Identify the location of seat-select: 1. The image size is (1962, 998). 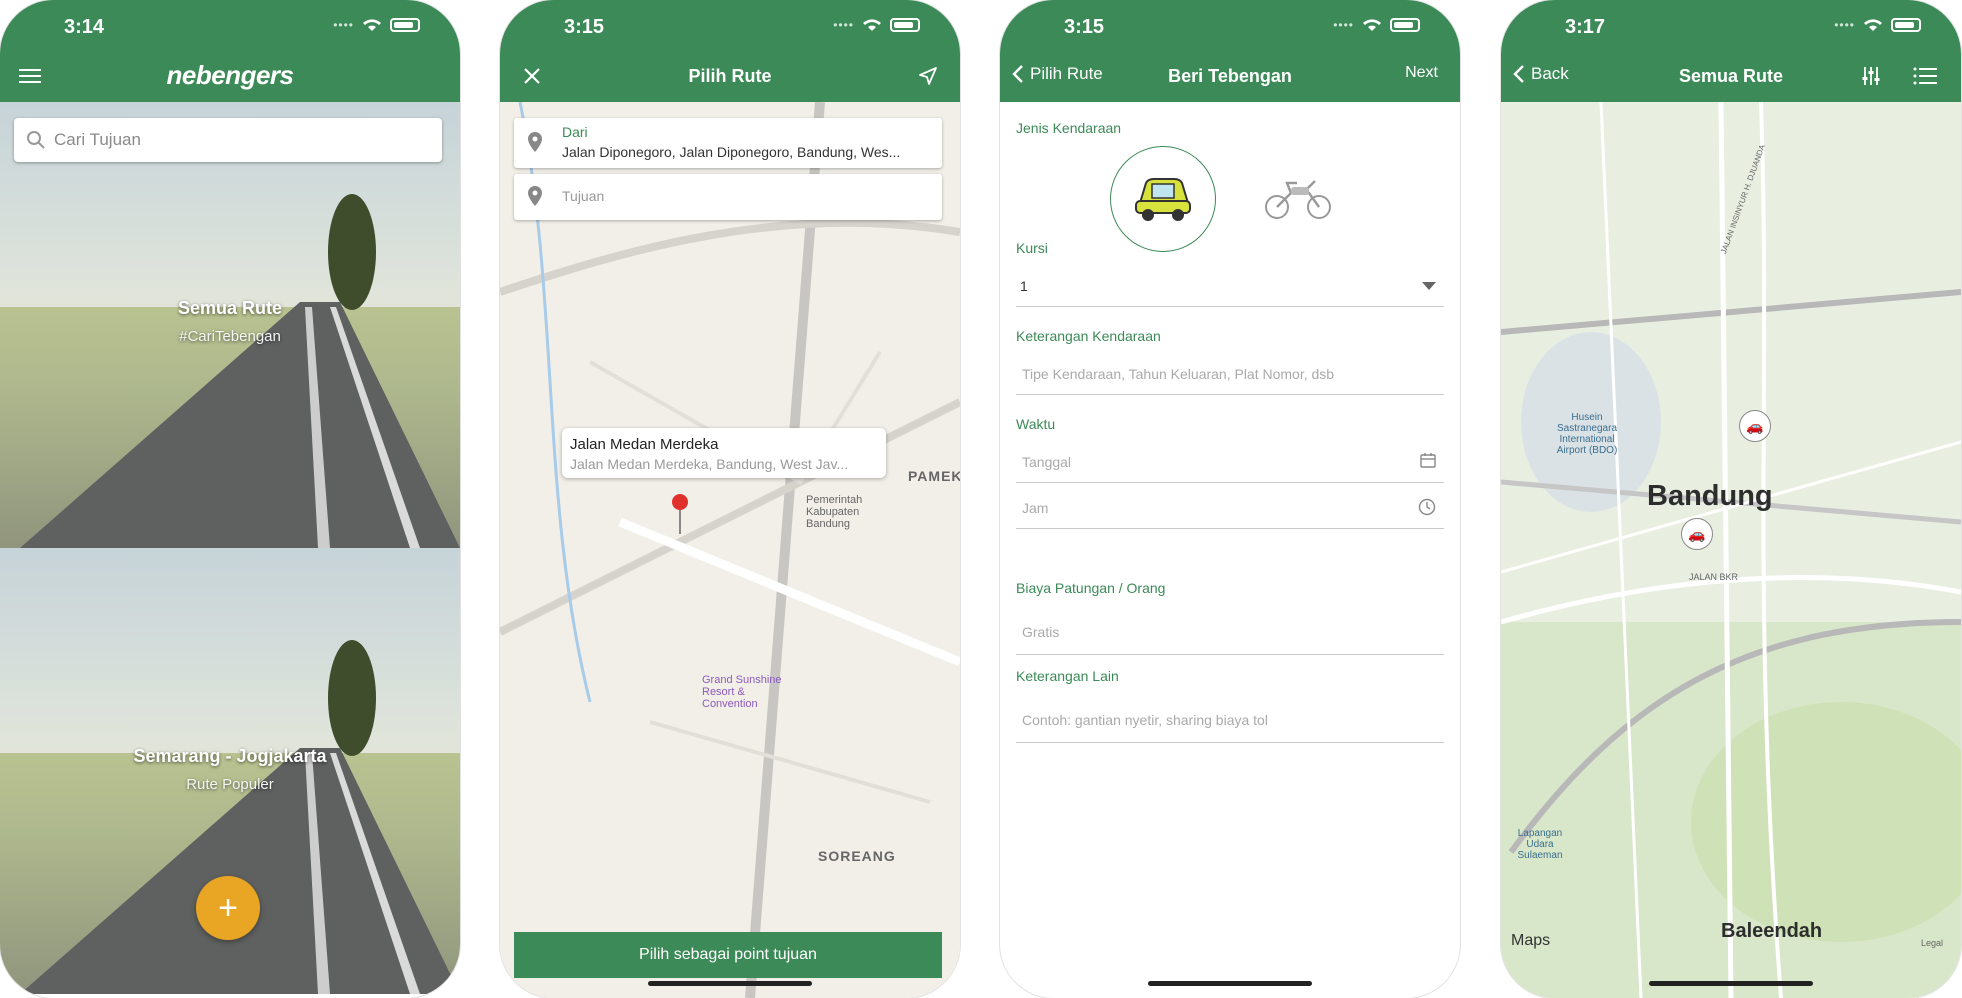
(1230, 281).